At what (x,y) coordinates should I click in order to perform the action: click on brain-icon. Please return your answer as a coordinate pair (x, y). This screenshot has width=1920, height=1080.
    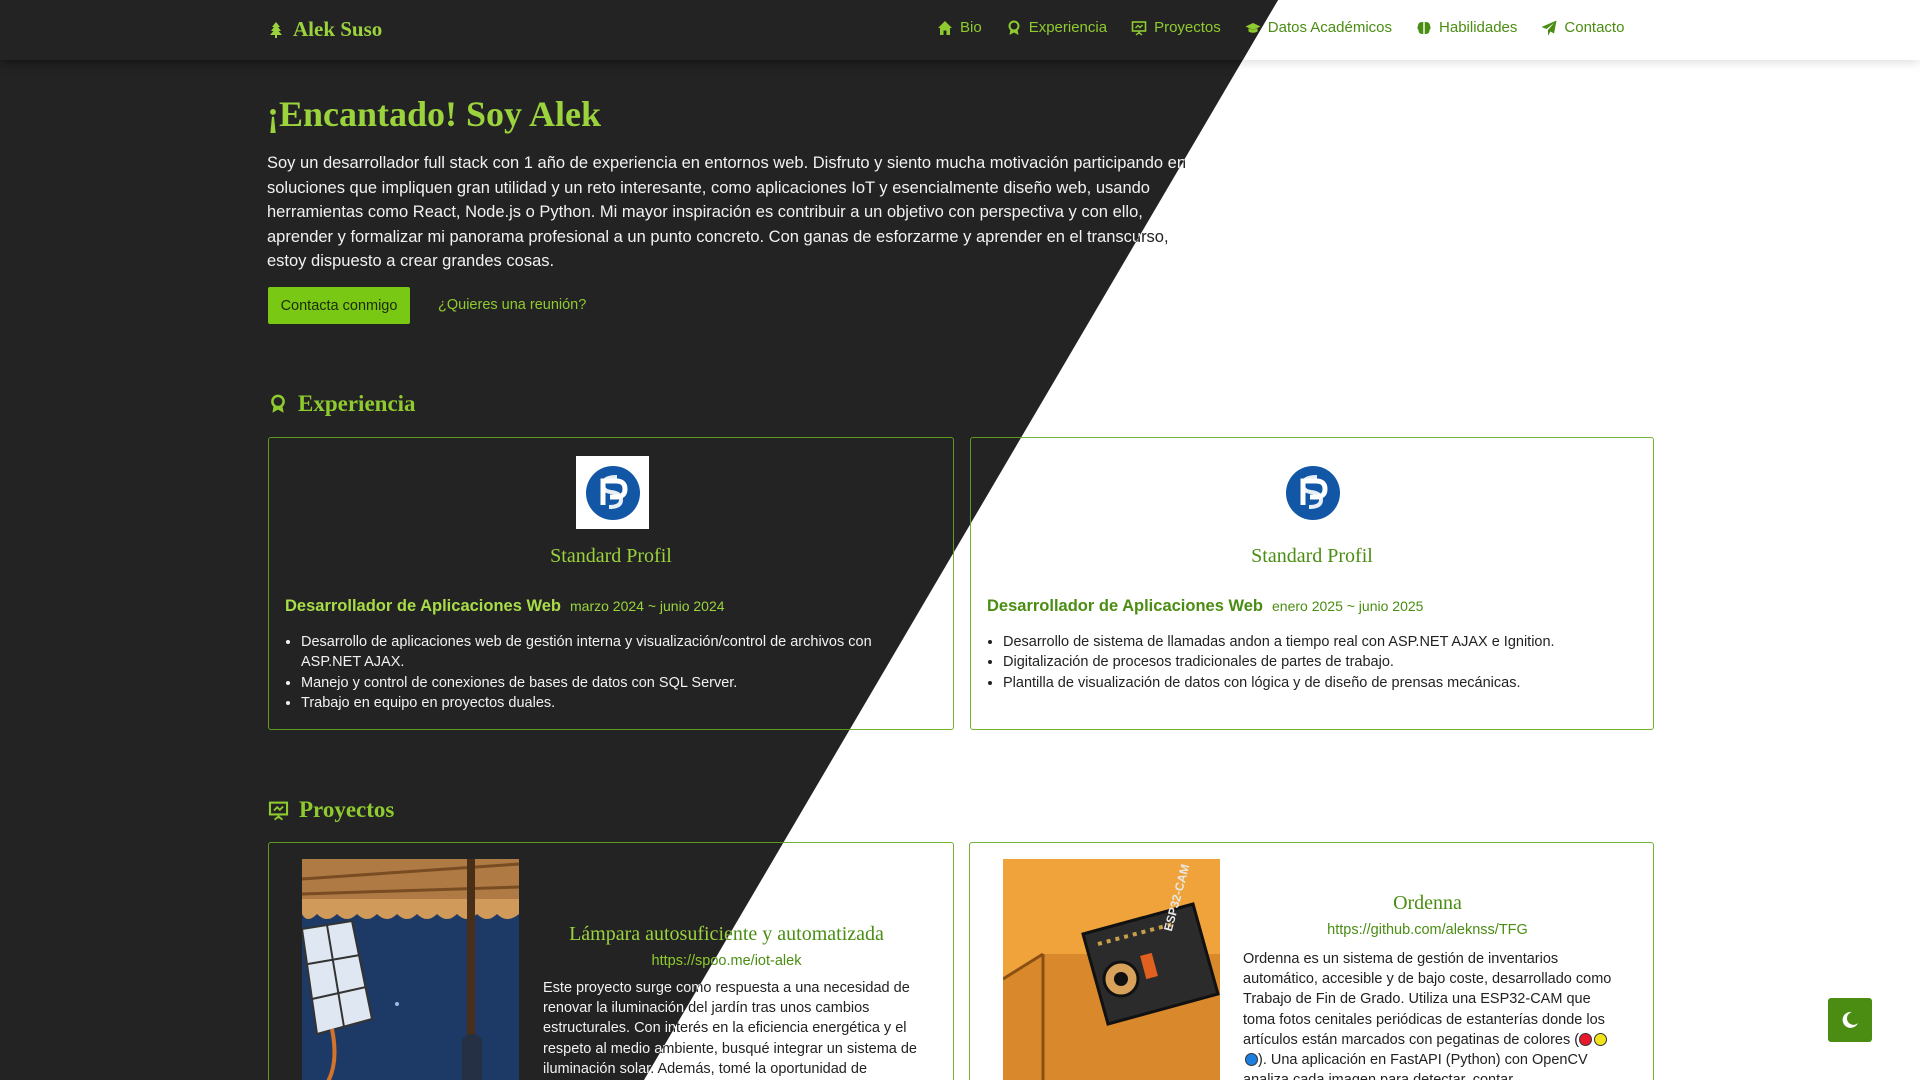
    Looking at the image, I should click on (1424, 27).